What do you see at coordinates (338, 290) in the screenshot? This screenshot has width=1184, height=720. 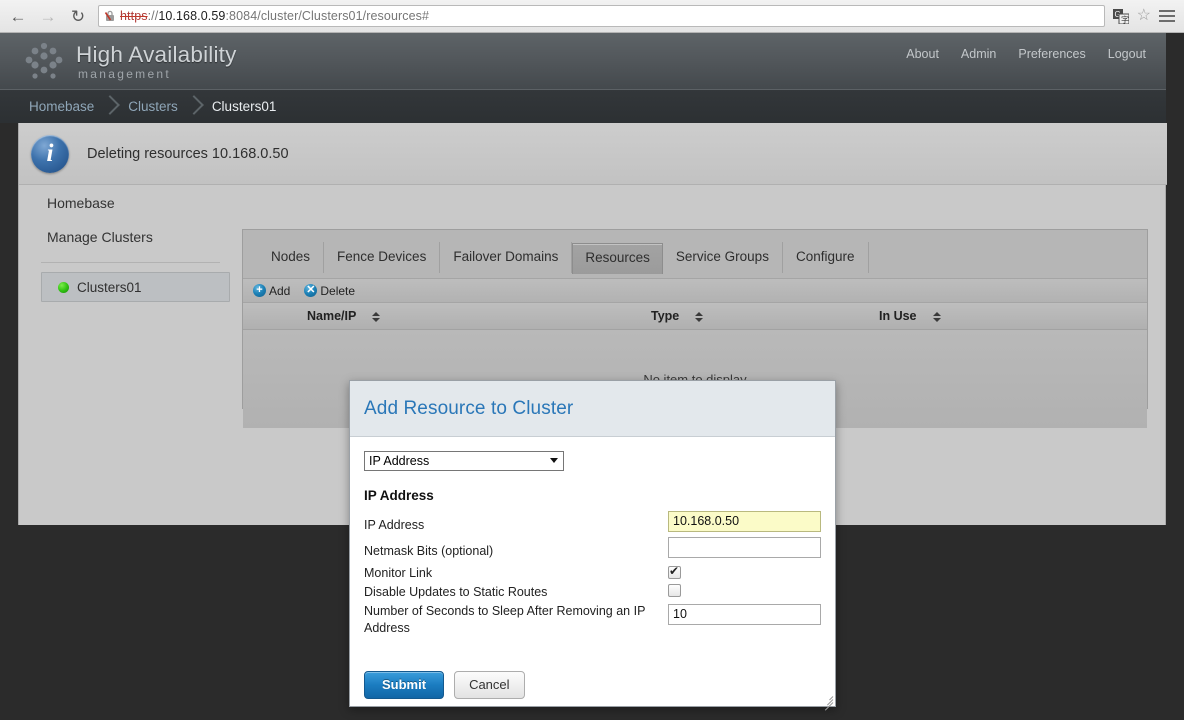 I see `delete-button-label: Delete` at bounding box center [338, 290].